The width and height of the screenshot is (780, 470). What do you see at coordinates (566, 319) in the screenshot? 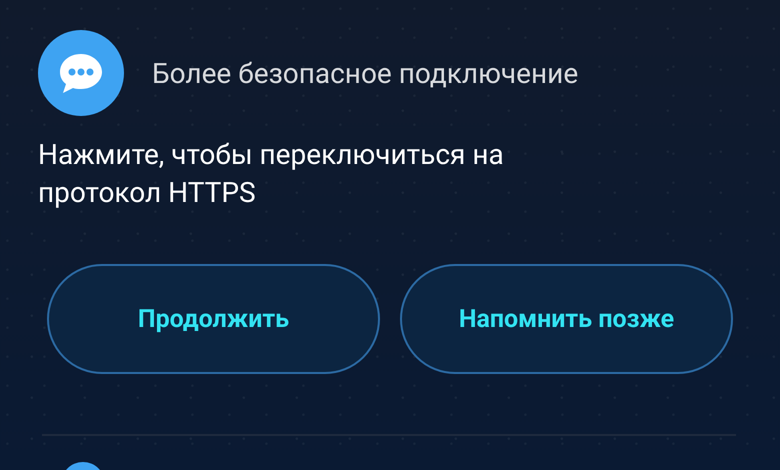
I see `action-button: Напомнить позже` at bounding box center [566, 319].